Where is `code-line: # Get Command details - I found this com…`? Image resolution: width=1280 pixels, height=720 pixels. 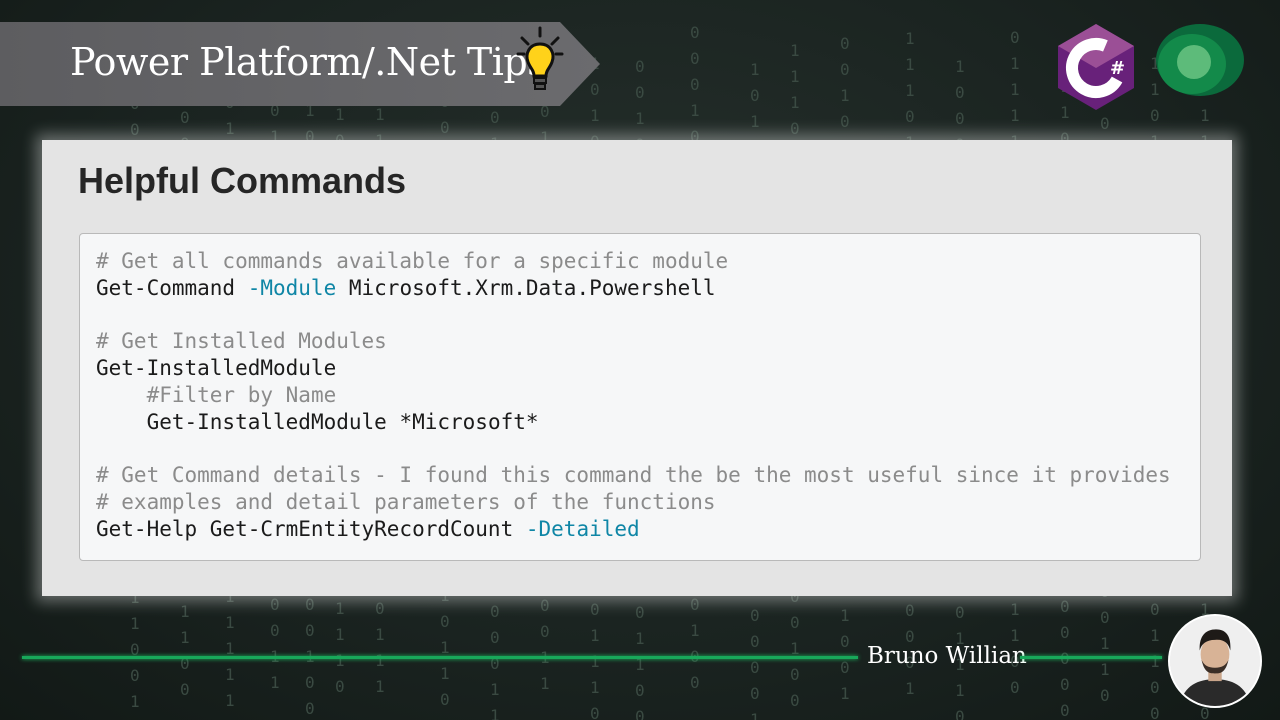 code-line: # Get Command details - I found this com… is located at coordinates (633, 475).